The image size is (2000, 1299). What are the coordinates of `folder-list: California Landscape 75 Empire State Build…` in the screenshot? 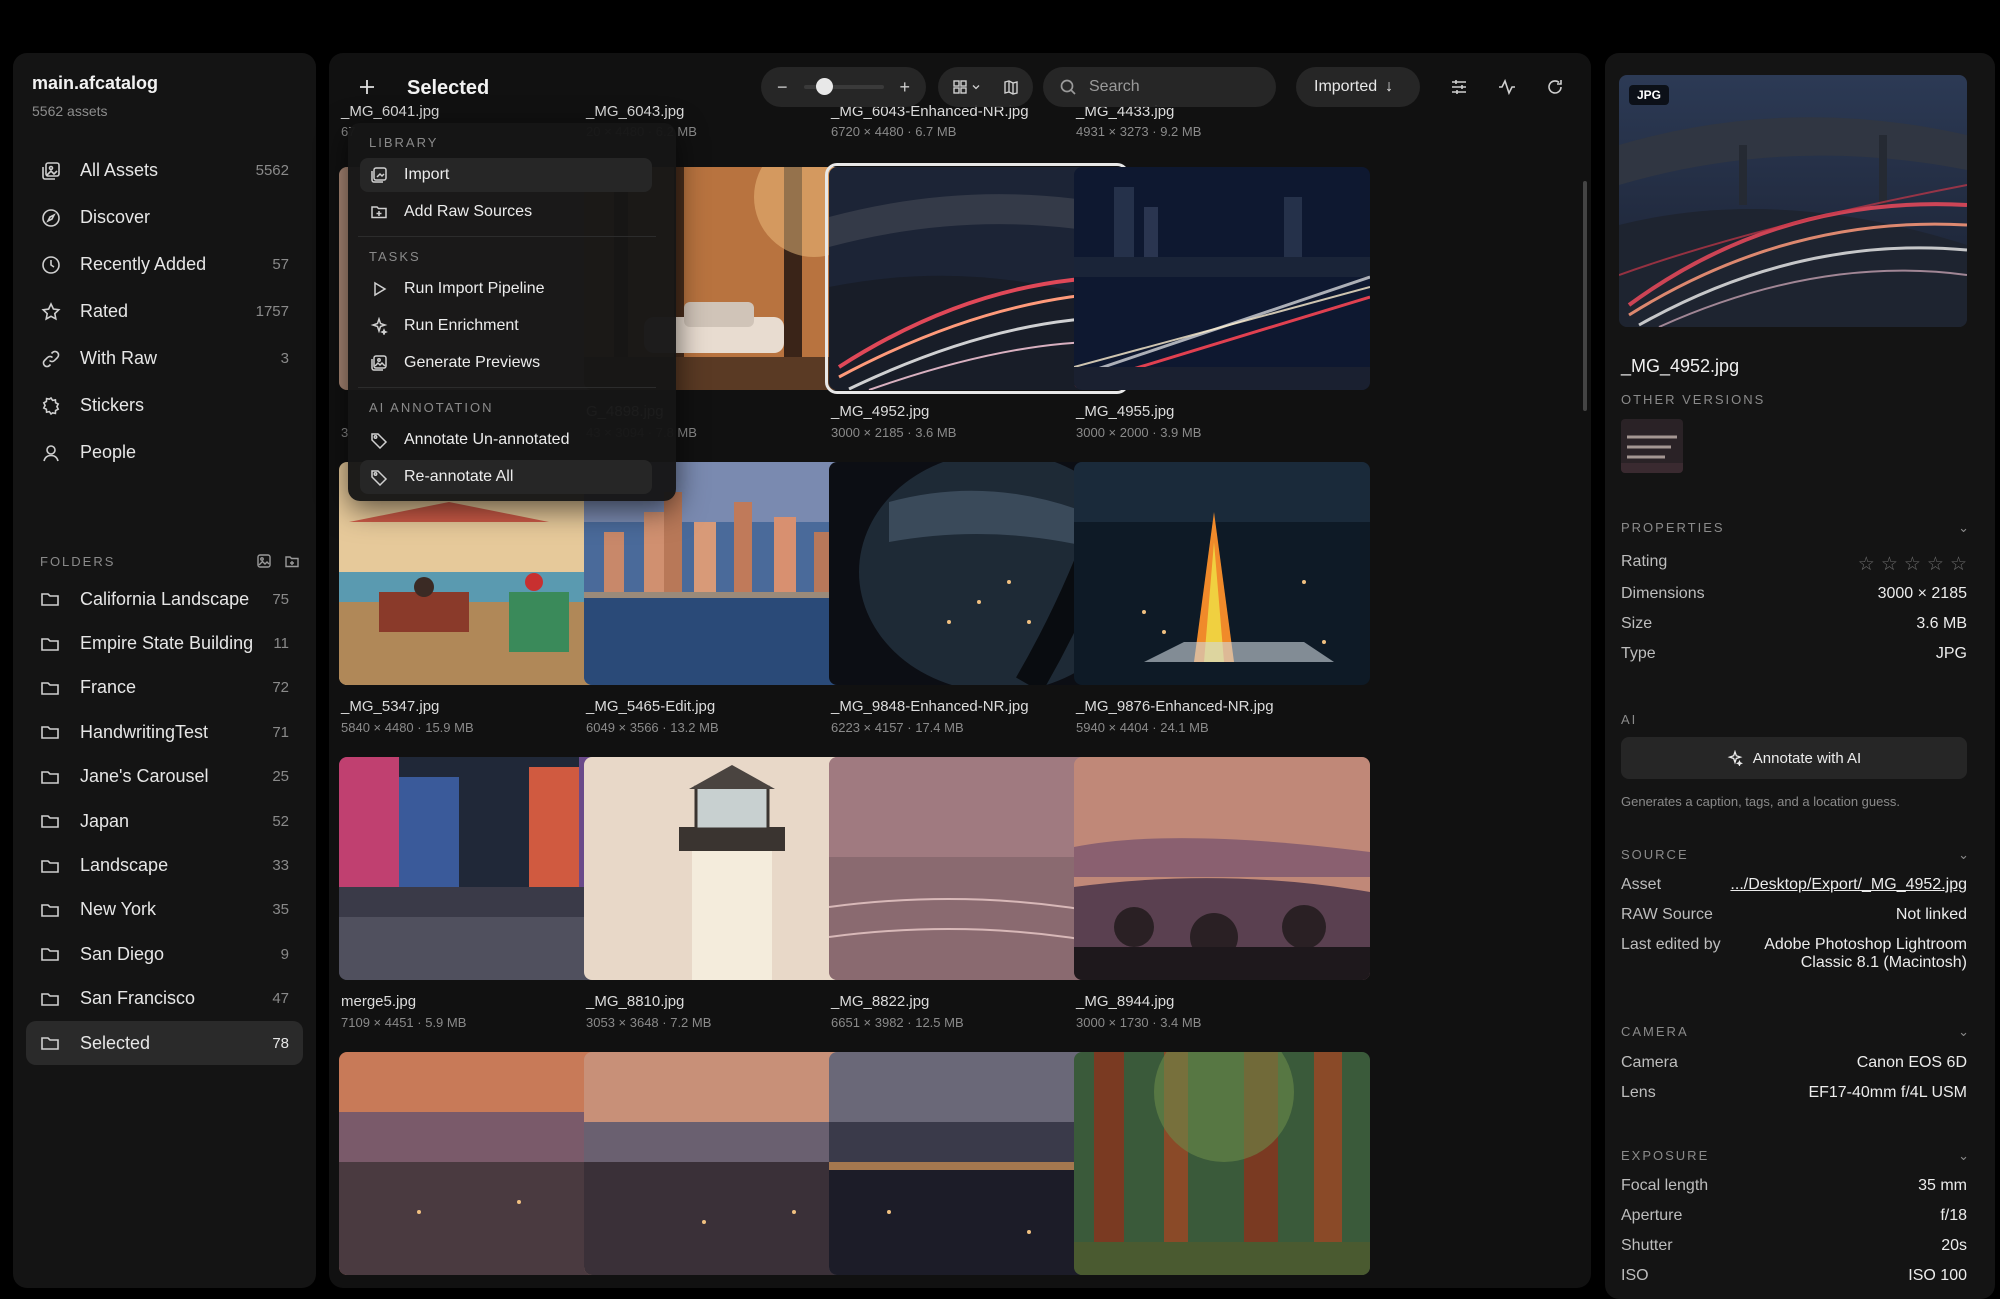 It's located at (164, 821).